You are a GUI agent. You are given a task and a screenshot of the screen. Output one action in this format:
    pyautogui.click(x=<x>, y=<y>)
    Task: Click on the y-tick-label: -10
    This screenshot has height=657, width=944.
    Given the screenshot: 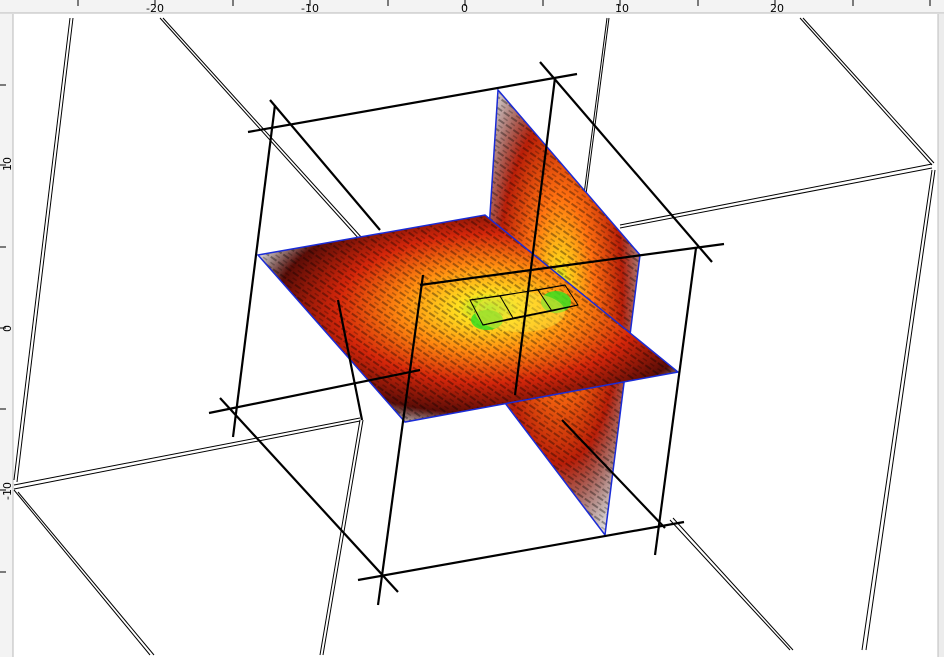 What is the action you would take?
    pyautogui.click(x=7, y=491)
    